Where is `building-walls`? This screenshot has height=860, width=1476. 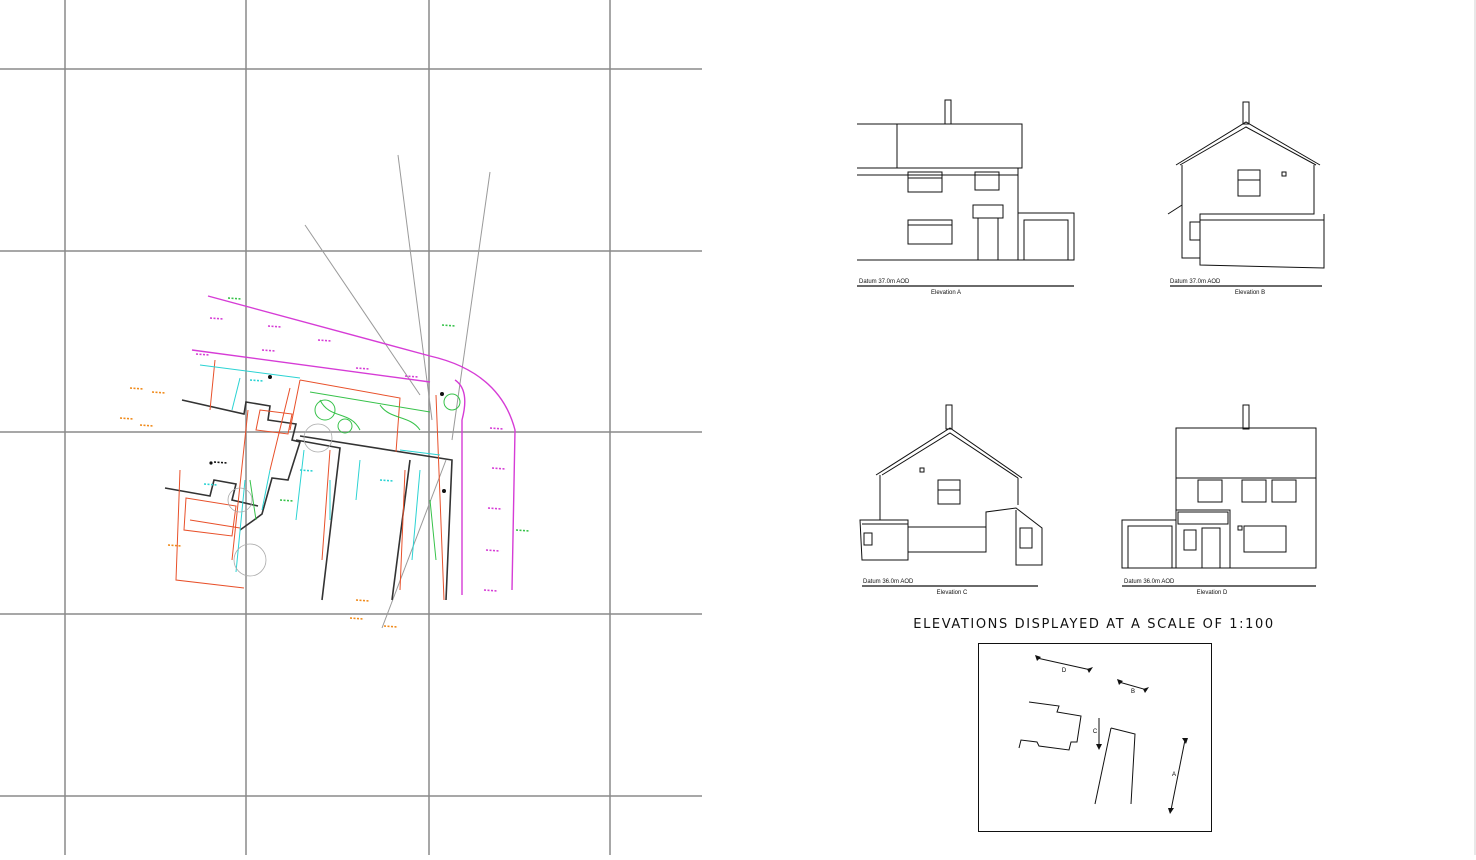 building-walls is located at coordinates (308, 500).